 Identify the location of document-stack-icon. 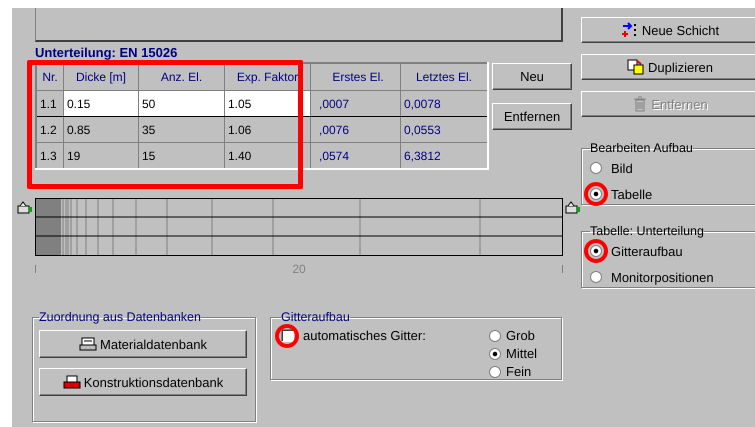
(88, 344).